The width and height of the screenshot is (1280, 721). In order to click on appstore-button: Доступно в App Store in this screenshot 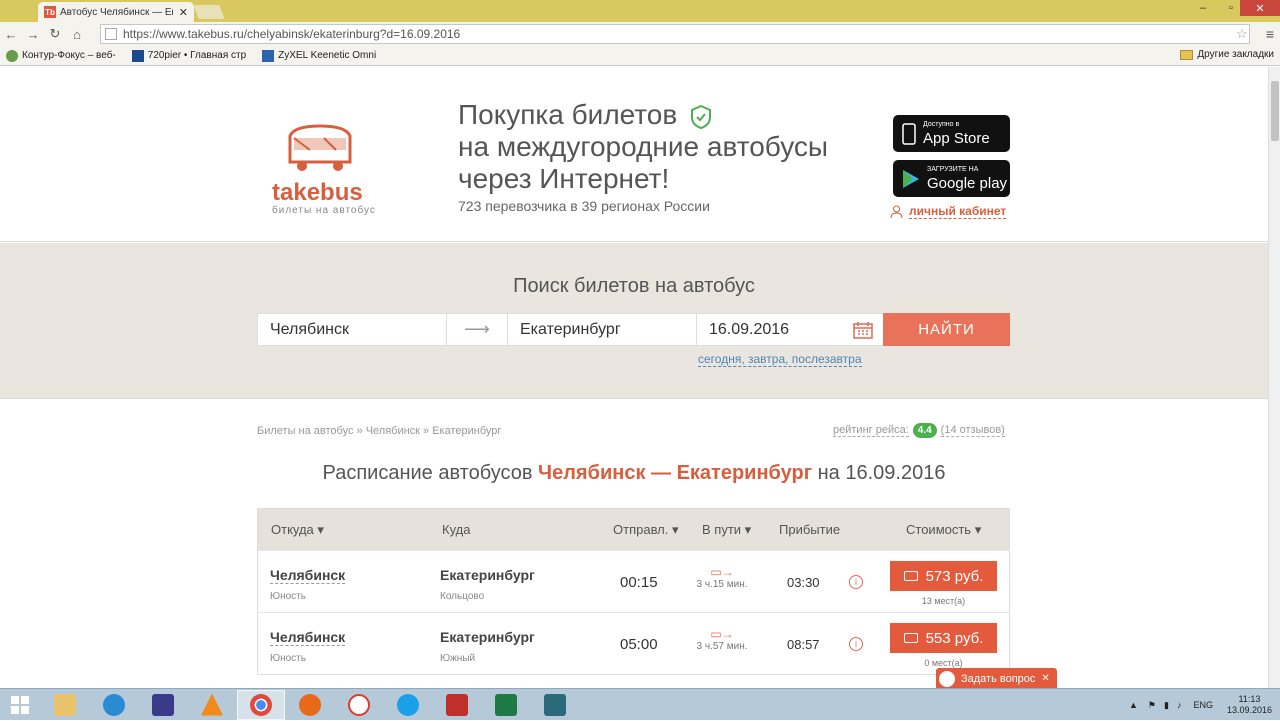, I will do `click(951, 133)`.